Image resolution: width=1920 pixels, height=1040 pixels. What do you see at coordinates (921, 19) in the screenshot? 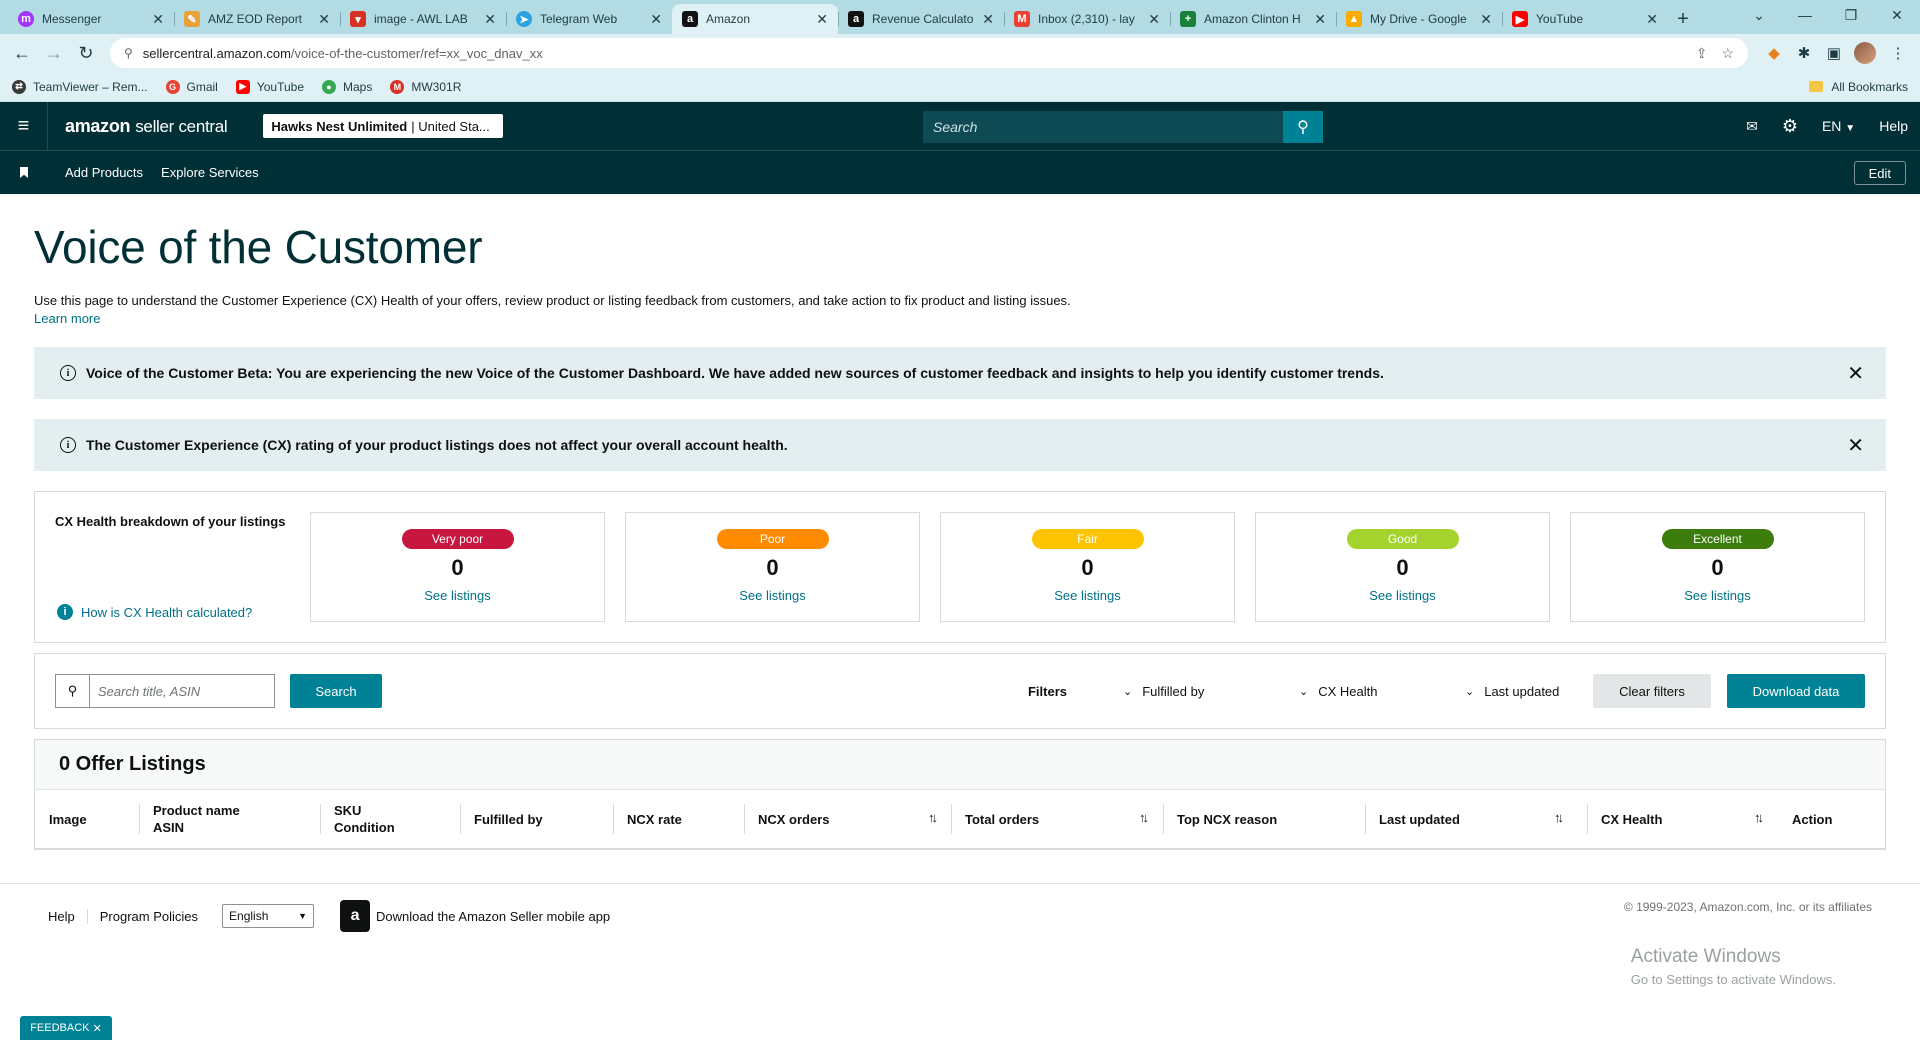
I see `browser-tab: a Revenue Calculato ✕` at bounding box center [921, 19].